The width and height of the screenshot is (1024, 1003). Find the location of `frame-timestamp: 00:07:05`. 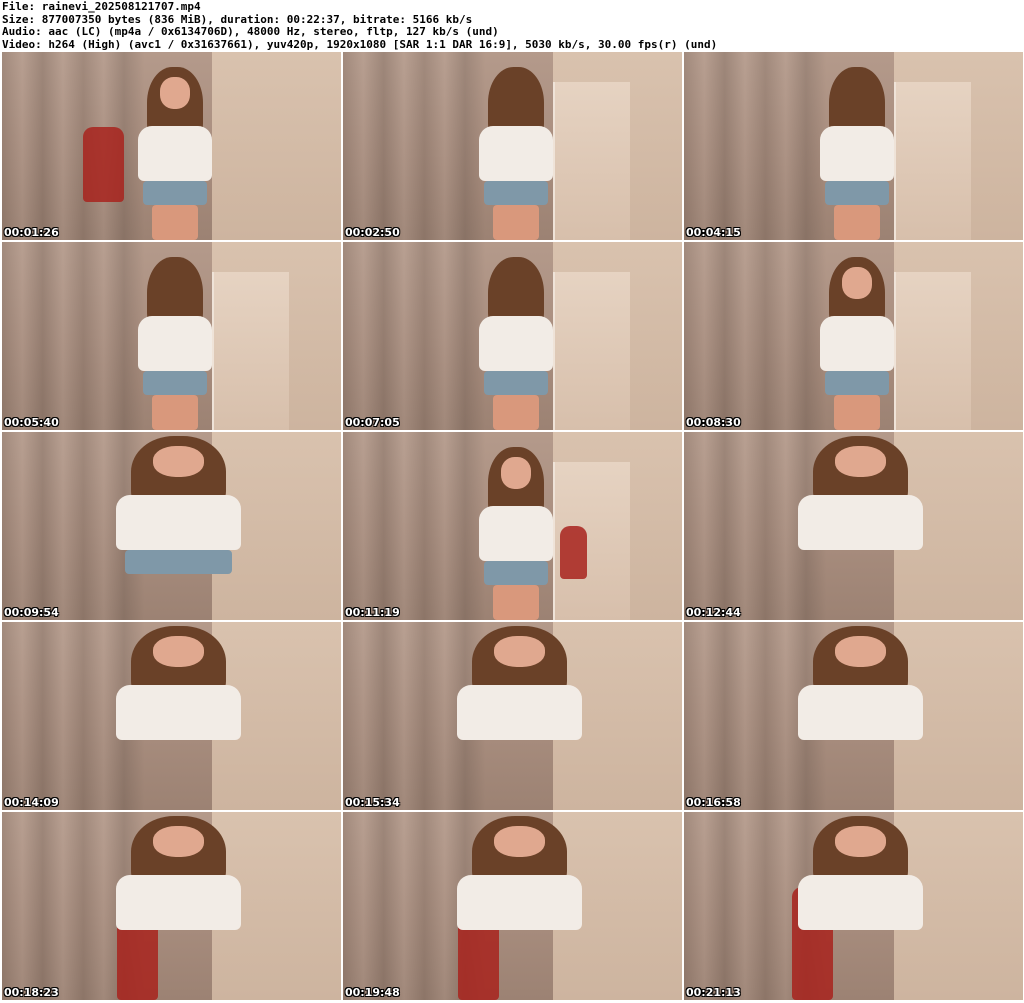

frame-timestamp: 00:07:05 is located at coordinates (372, 422).